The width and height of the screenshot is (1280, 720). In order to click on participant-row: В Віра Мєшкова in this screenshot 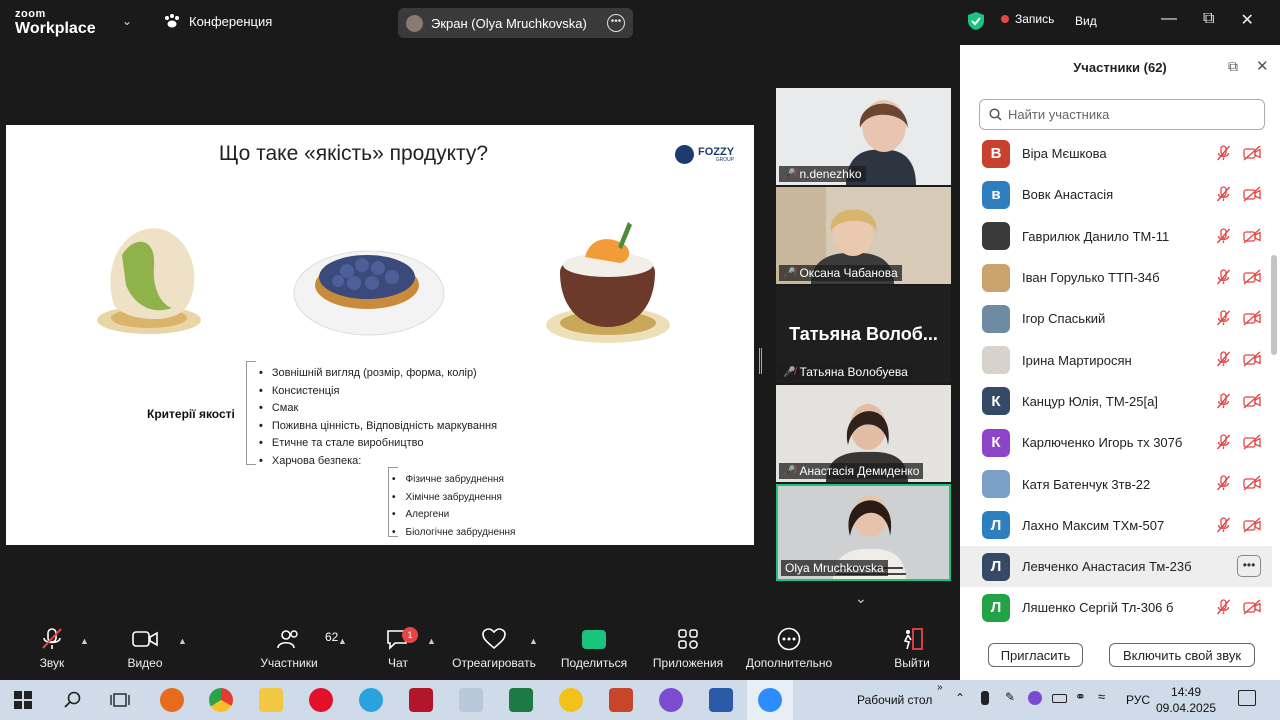, I will do `click(1116, 153)`.